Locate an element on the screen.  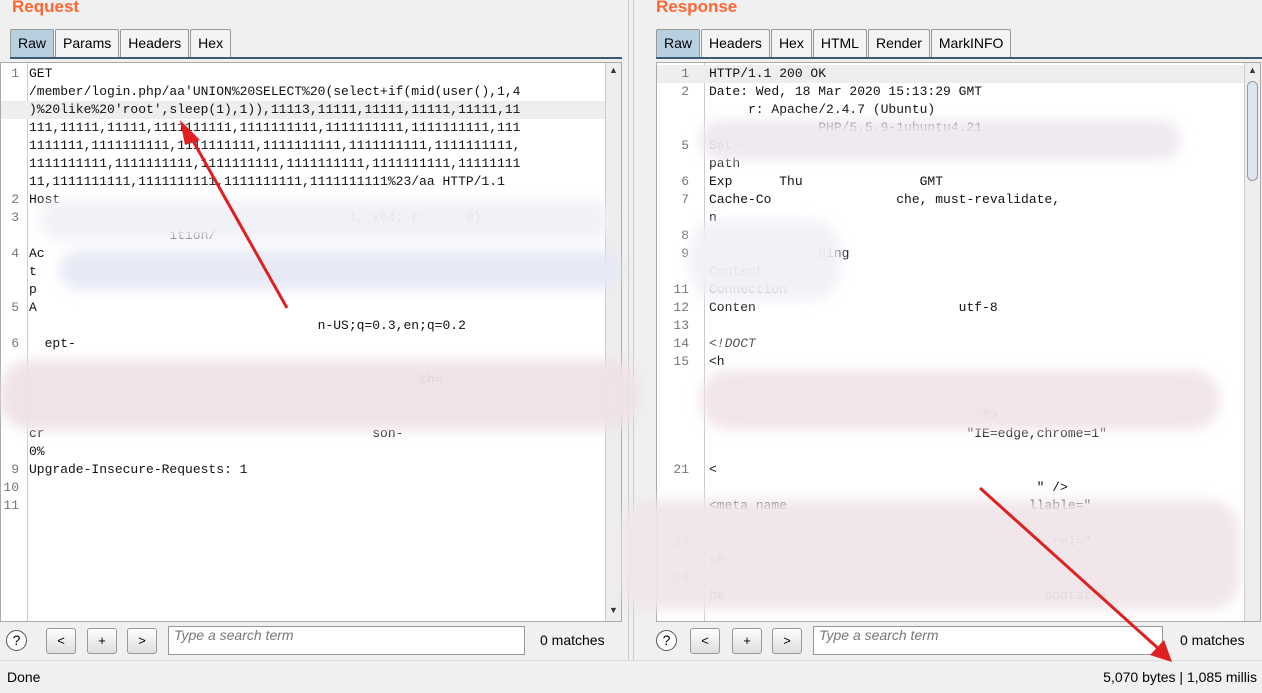
request-search-bar: ? < + > Type a search term 0 matches is located at coordinates (311, 641).